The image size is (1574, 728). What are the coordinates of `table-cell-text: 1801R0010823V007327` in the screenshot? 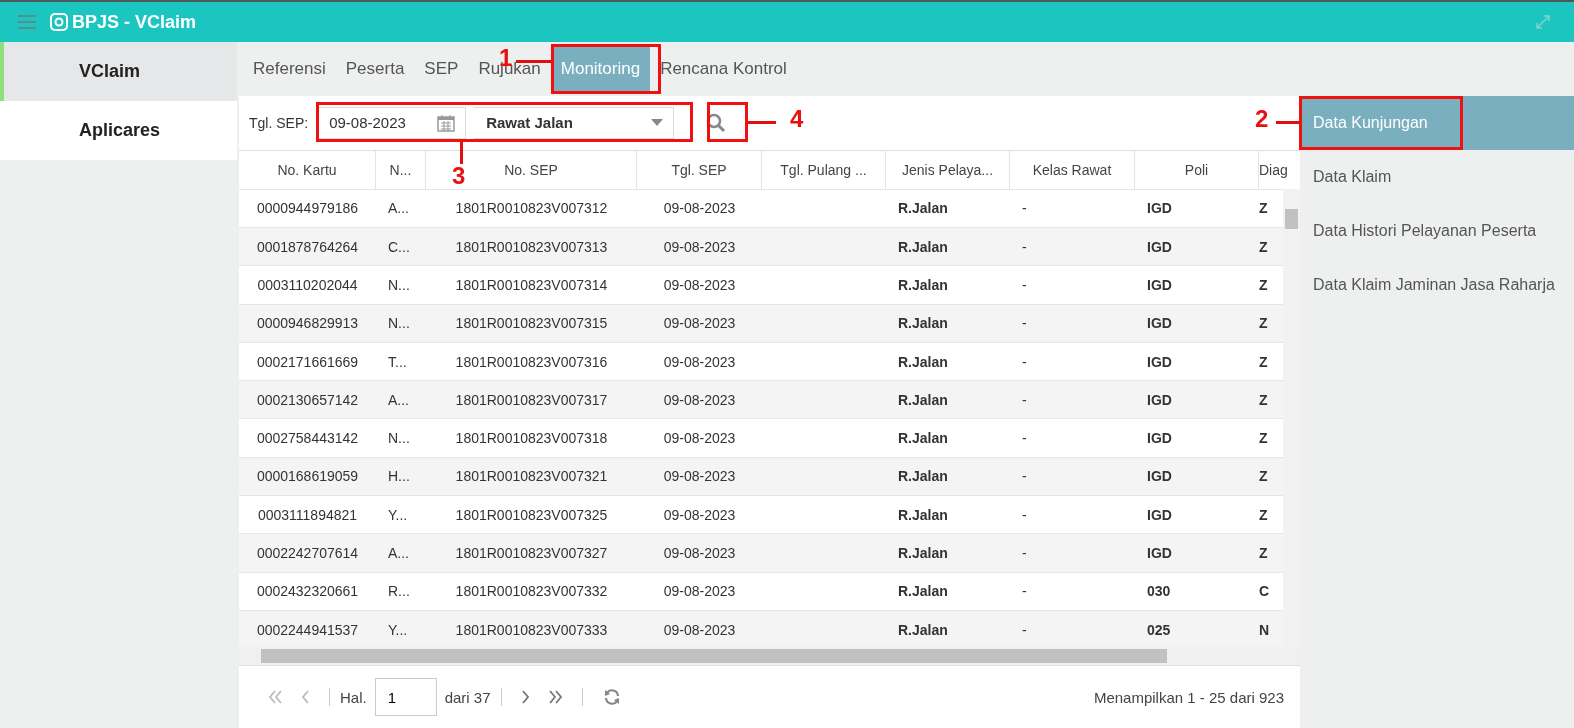 It's located at (531, 553).